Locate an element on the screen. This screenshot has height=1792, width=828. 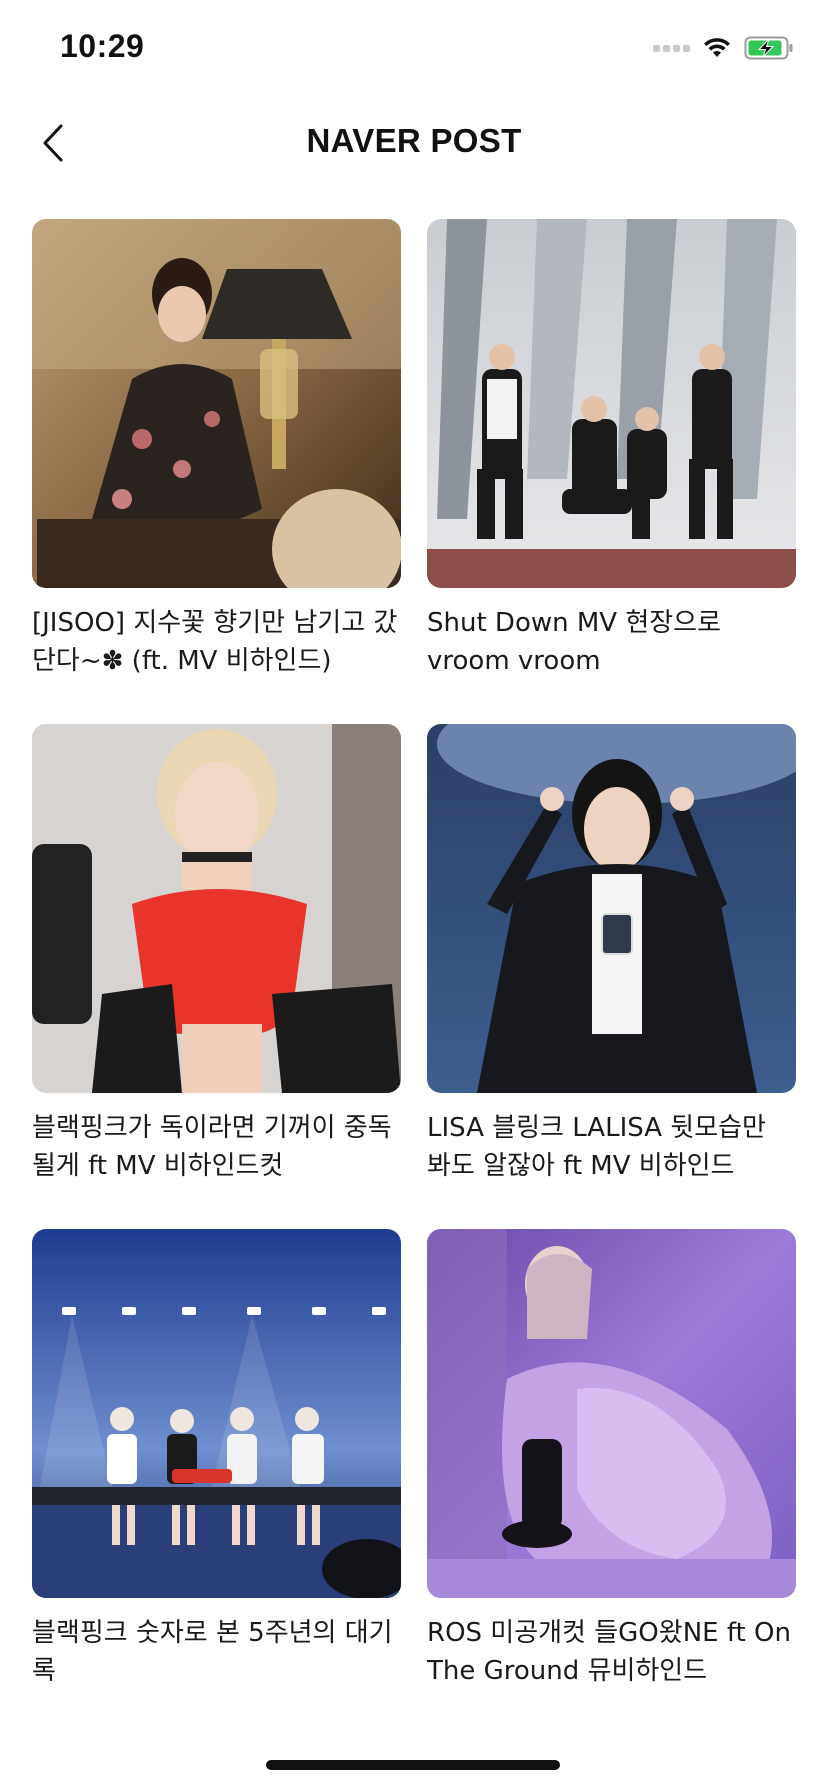
post-card: ROS 미공개컷 들GO왔NE ft On The Ground 뮤비하인드 is located at coordinates (611, 1461).